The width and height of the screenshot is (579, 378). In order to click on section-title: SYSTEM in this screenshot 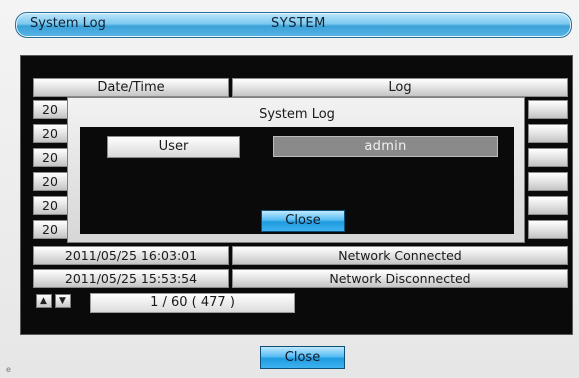, I will do `click(298, 23)`.